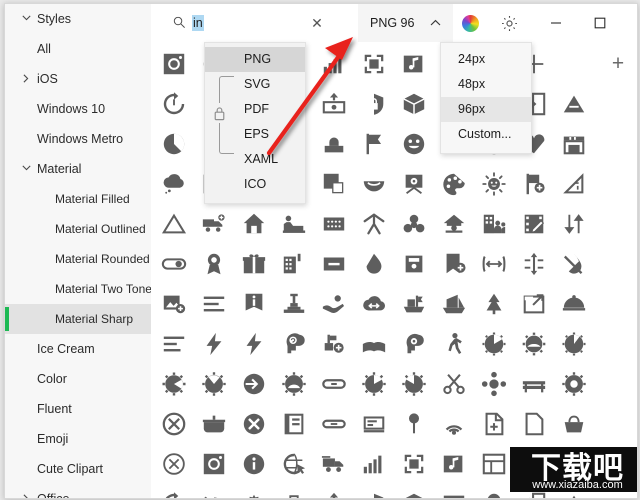  What do you see at coordinates (600, 23) in the screenshot?
I see `maximize-button` at bounding box center [600, 23].